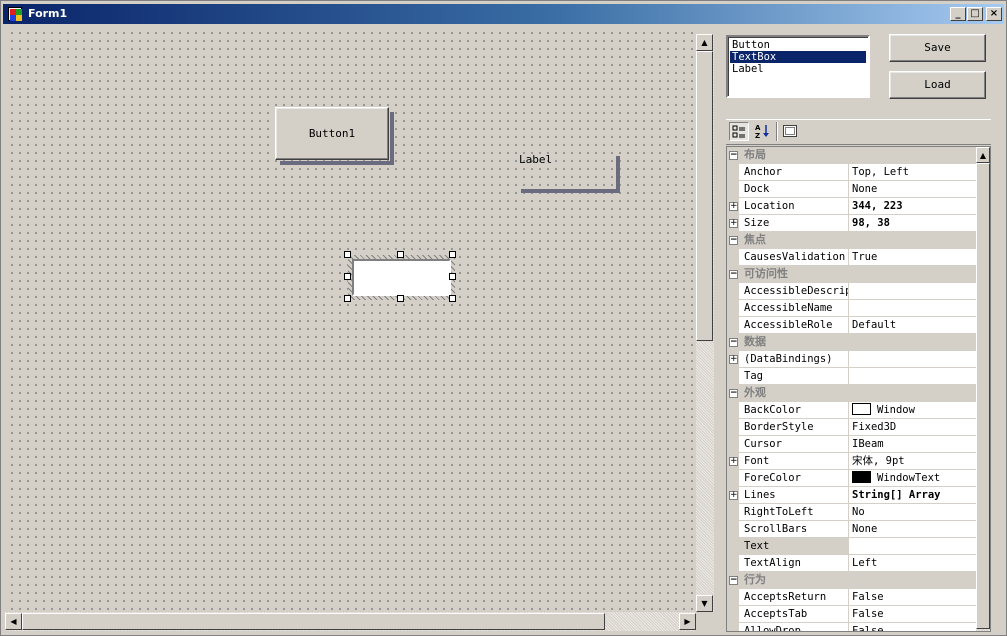 The height and width of the screenshot is (636, 1007). What do you see at coordinates (569, 171) in the screenshot?
I see `designer-label: Label` at bounding box center [569, 171].